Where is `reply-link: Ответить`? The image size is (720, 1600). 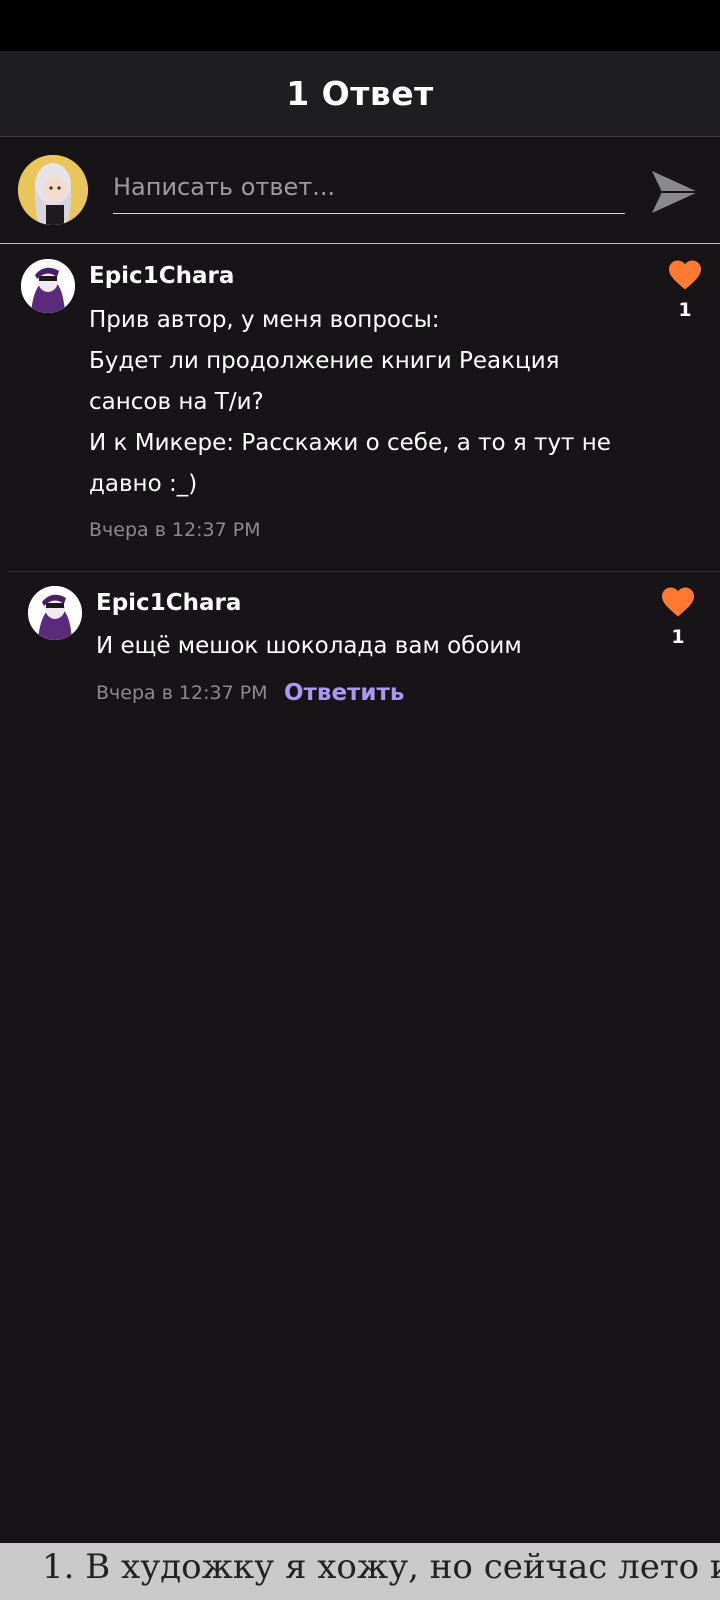 reply-link: Ответить is located at coordinates (344, 693).